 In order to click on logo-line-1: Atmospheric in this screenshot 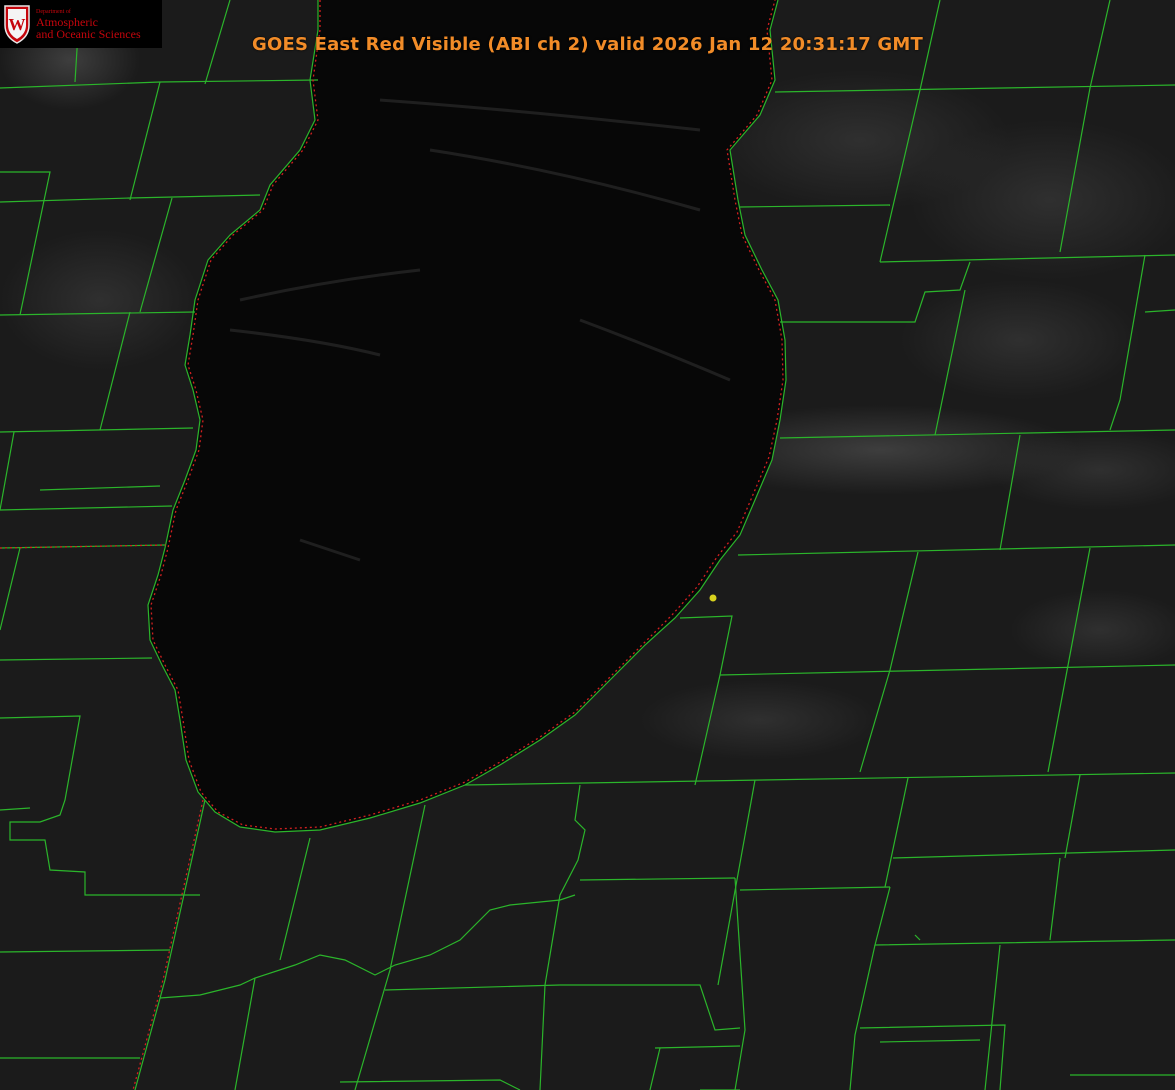, I will do `click(67, 21)`.